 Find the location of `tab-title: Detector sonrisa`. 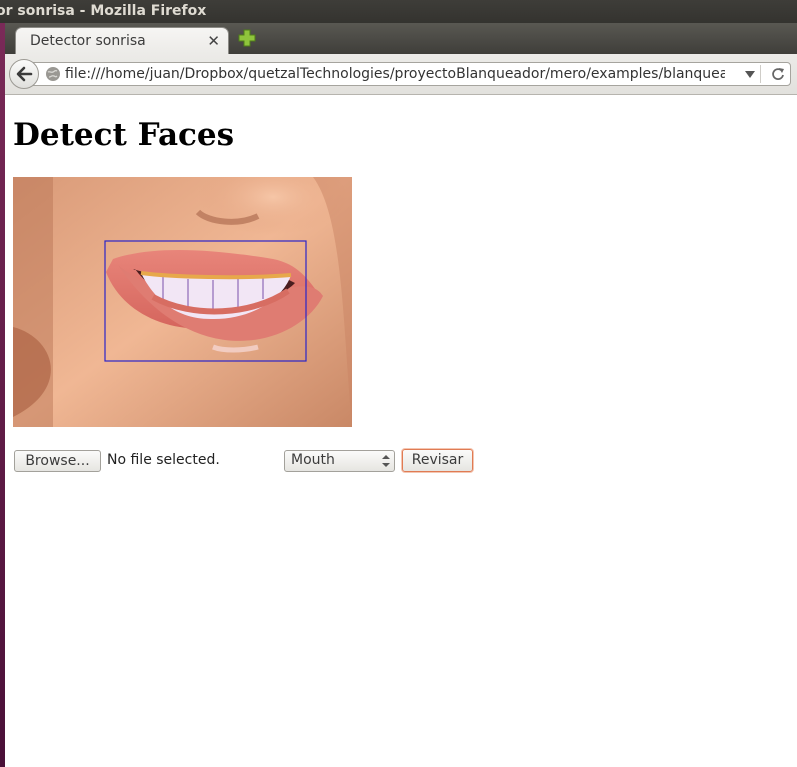

tab-title: Detector sonrisa is located at coordinates (88, 41).